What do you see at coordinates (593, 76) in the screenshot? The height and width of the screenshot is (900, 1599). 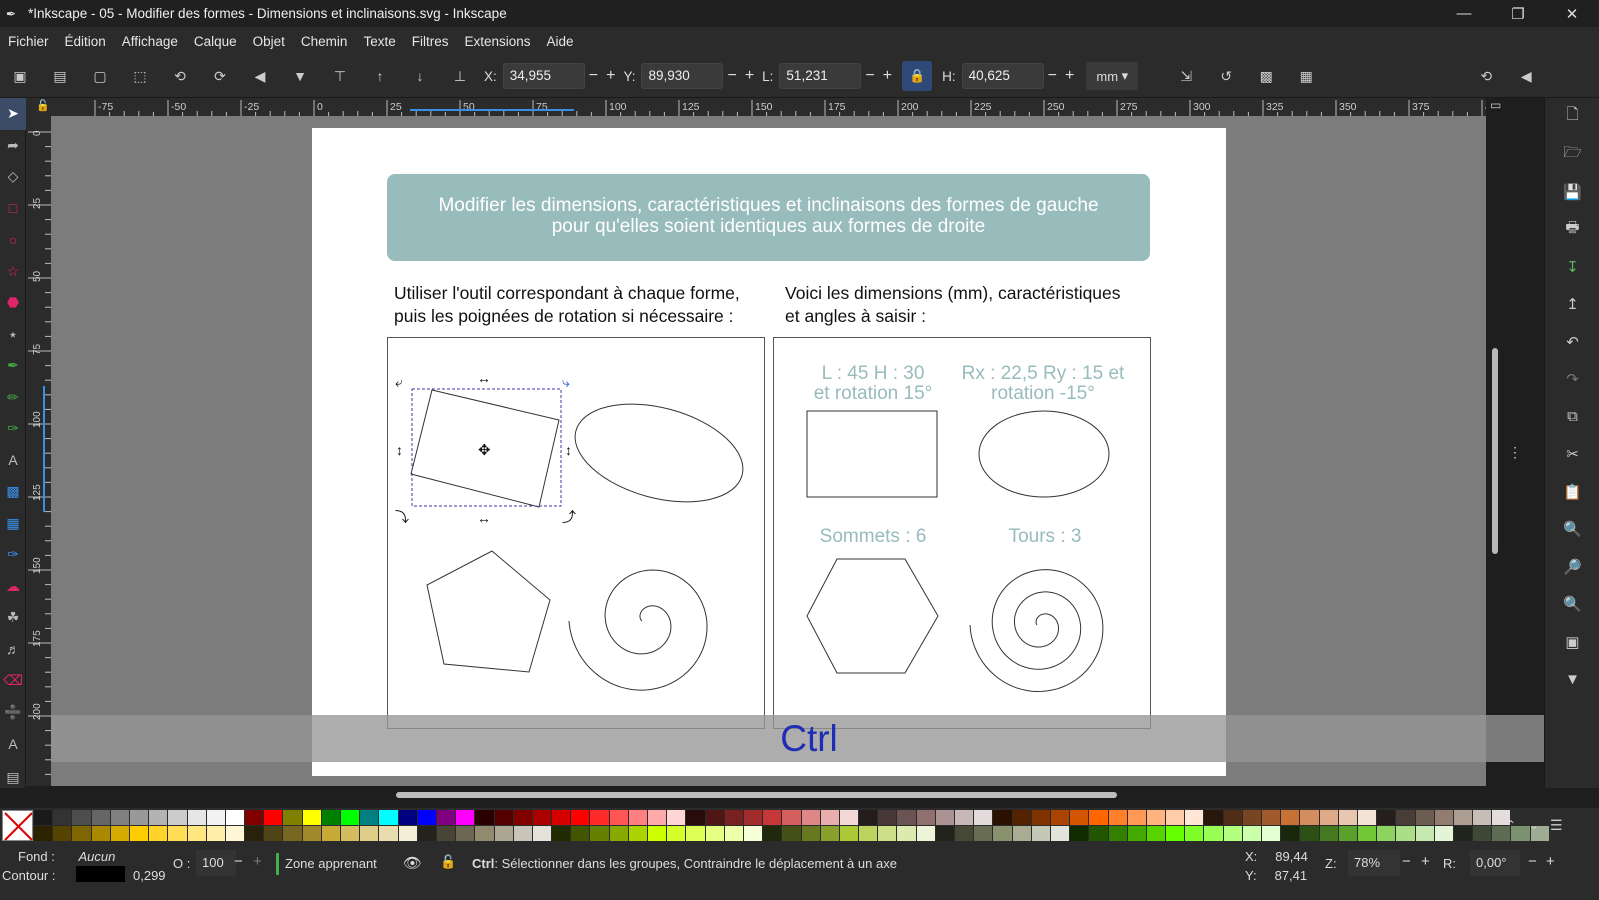 I see `x-decrement-icon: −` at bounding box center [593, 76].